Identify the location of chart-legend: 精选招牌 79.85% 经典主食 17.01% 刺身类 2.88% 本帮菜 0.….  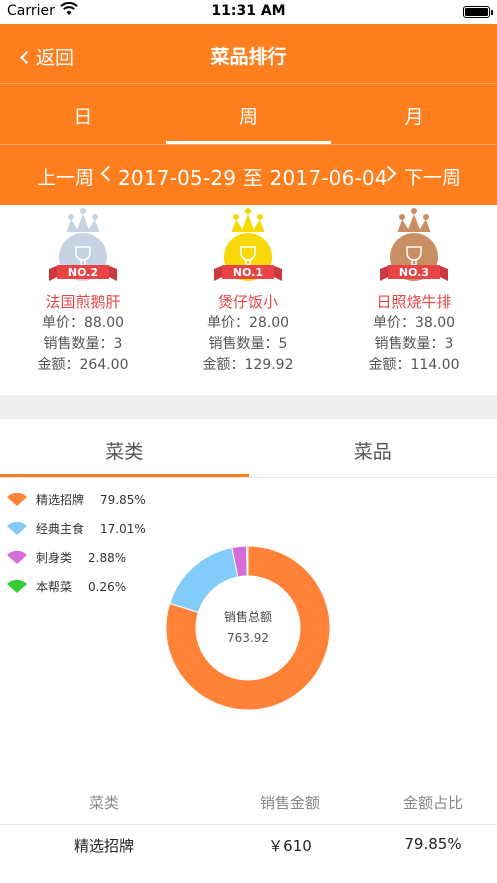
(76, 543).